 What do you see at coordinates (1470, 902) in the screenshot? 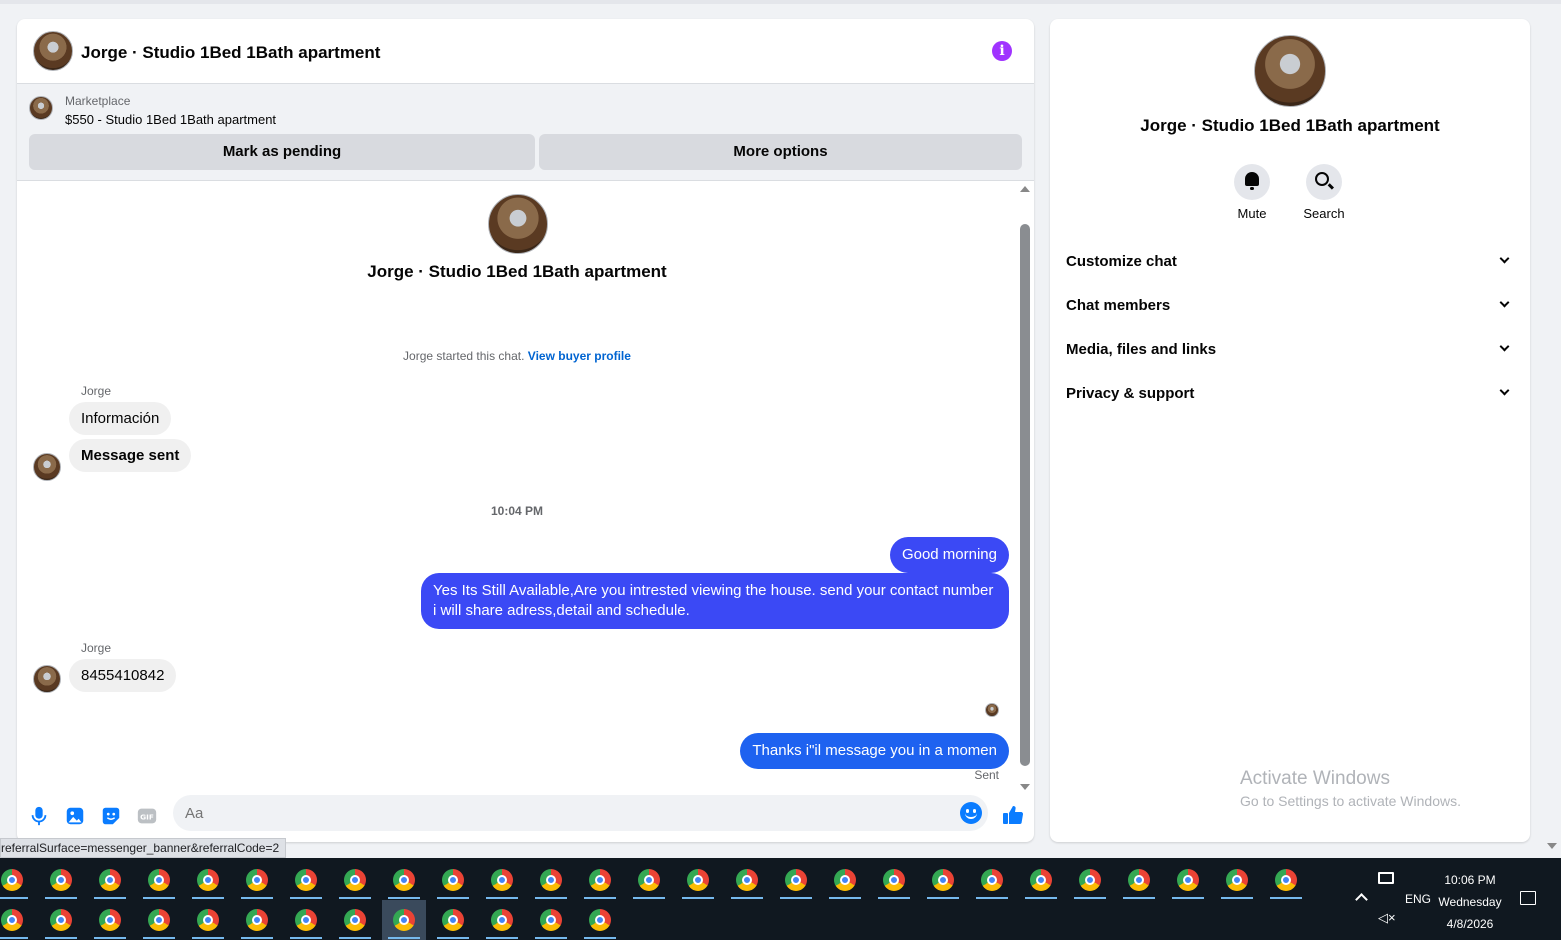
I see `clock: 10:06 PM Wednesday 4/8/2026` at bounding box center [1470, 902].